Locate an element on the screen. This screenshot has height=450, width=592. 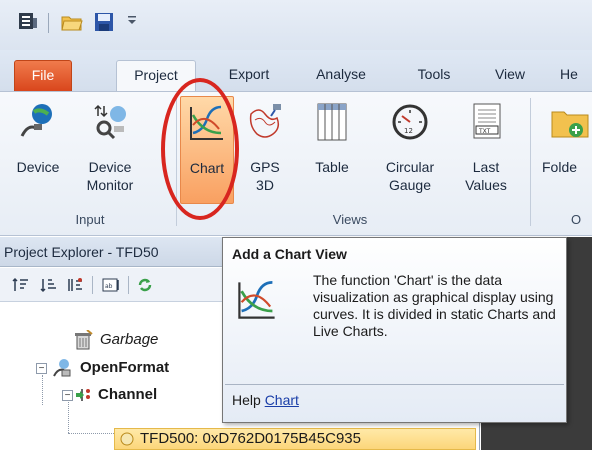
gps-3d-label: GPS 3D is located at coordinates (265, 176).